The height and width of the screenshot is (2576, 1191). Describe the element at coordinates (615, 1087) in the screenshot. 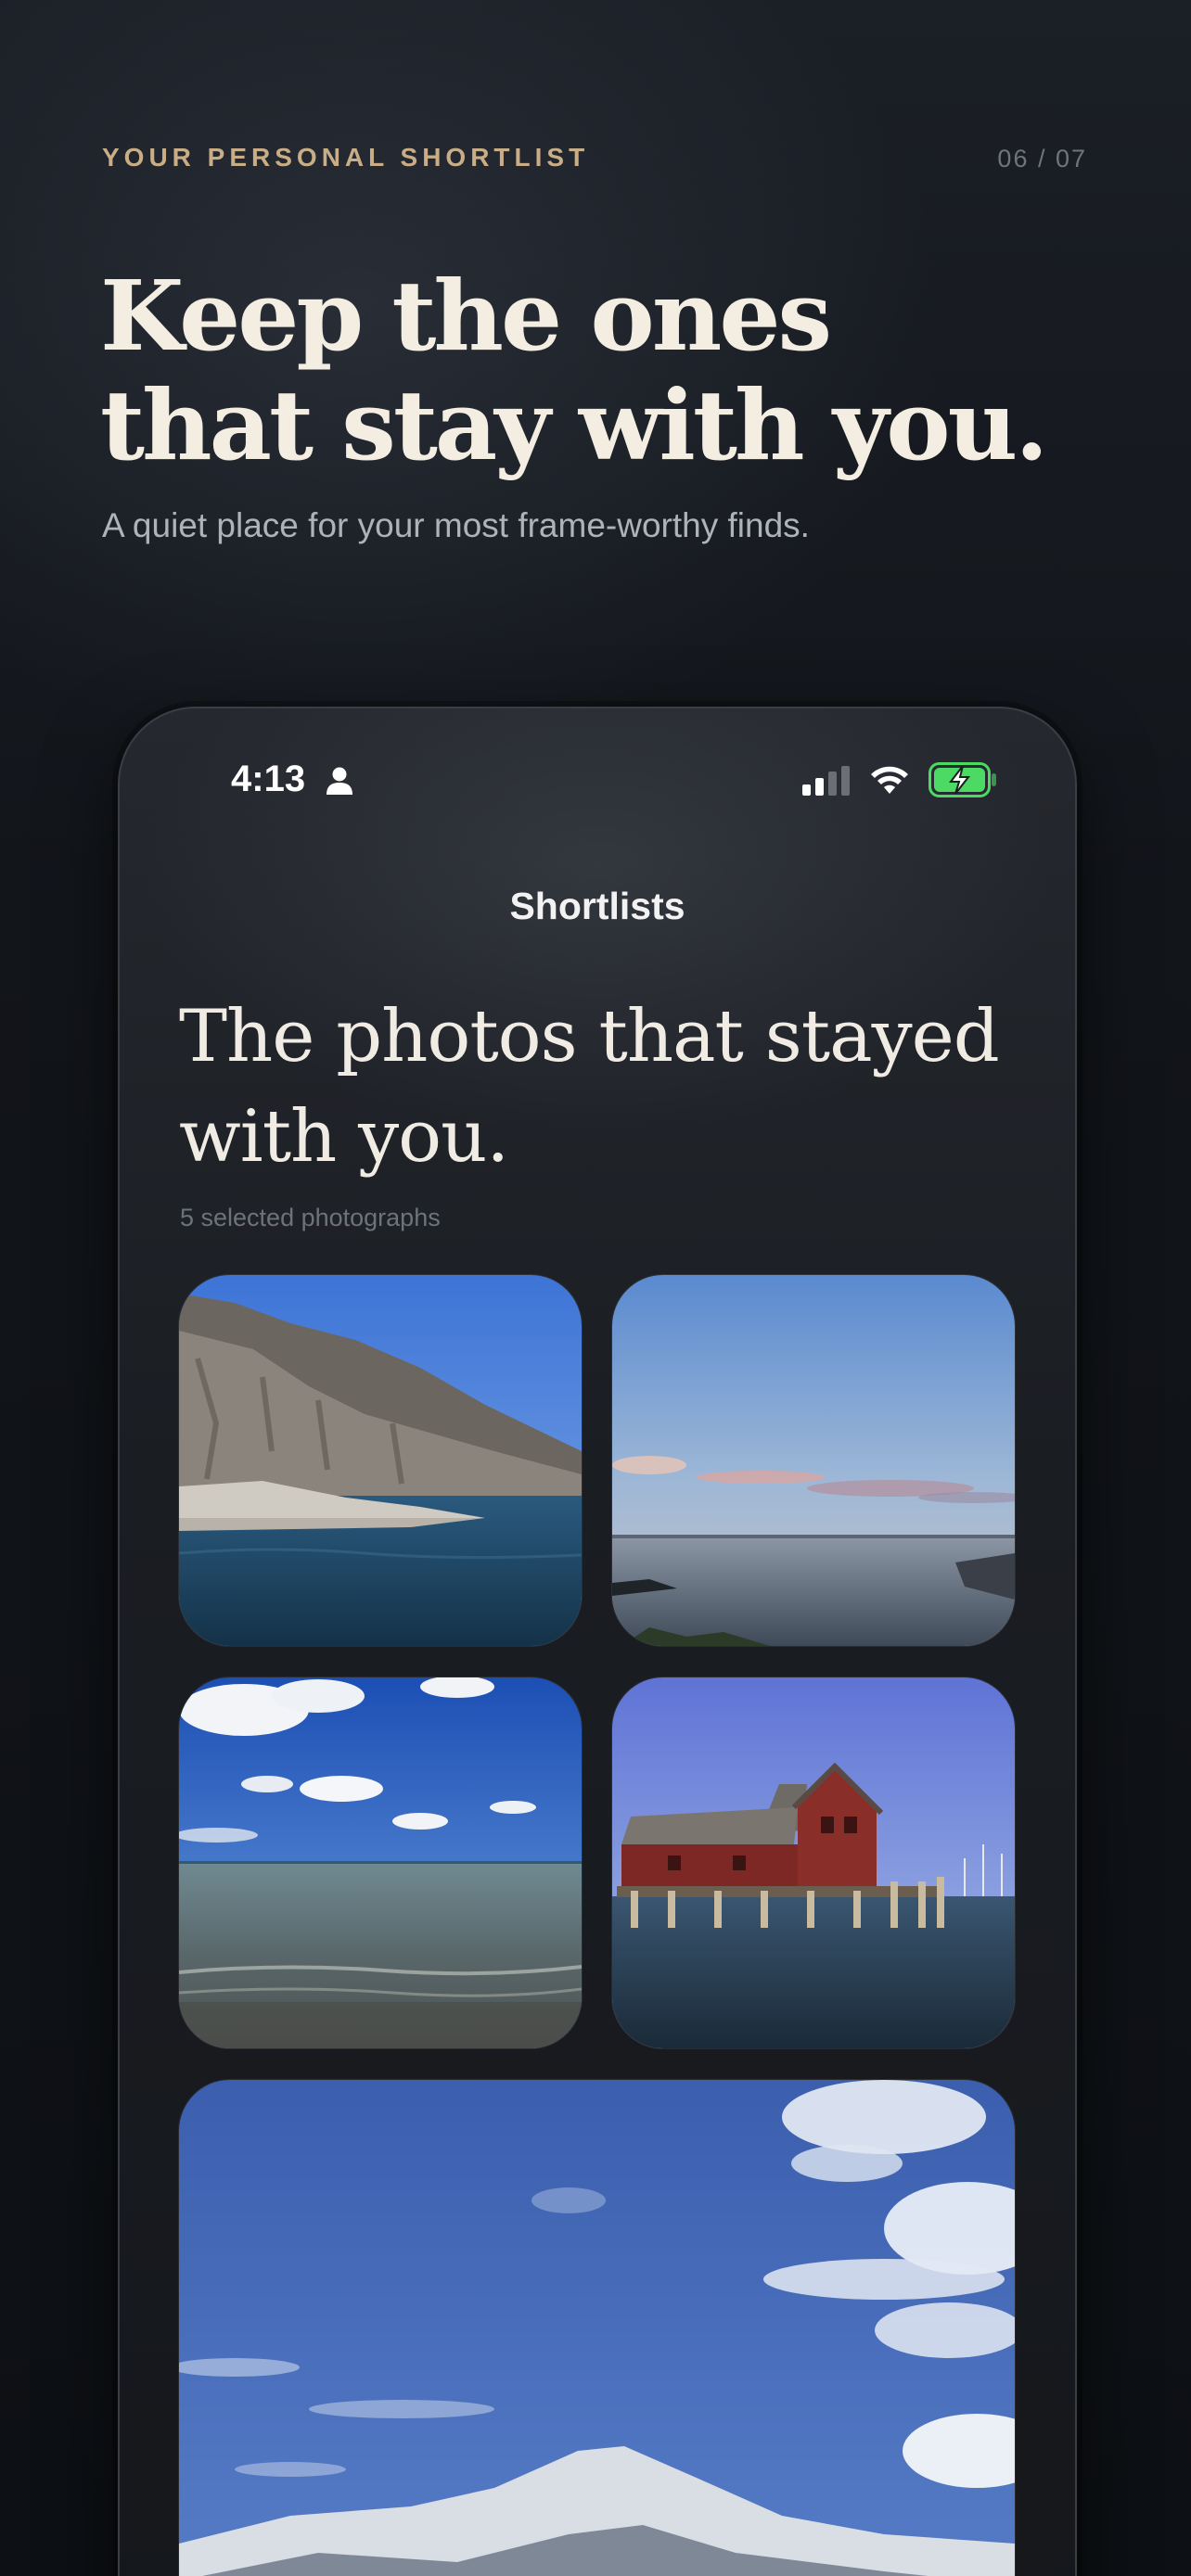

I see `screen-title: The photos that stayed with you.` at that location.